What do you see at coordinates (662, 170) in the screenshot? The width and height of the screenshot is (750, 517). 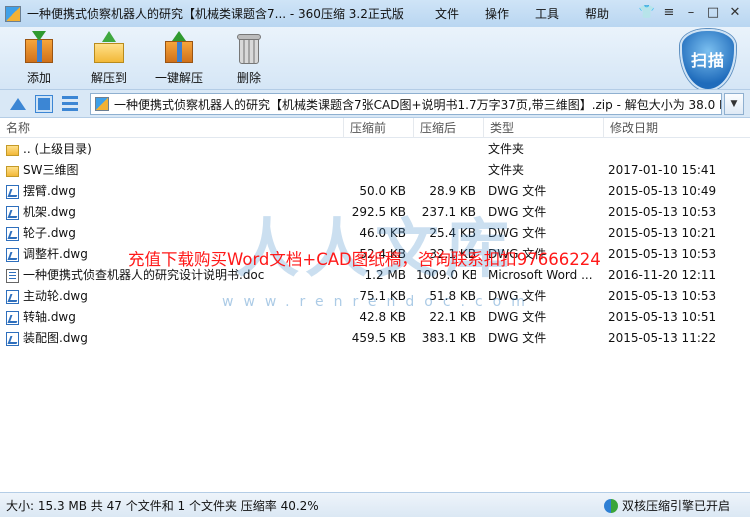 I see `file-date: 2017-01-10 15:41` at bounding box center [662, 170].